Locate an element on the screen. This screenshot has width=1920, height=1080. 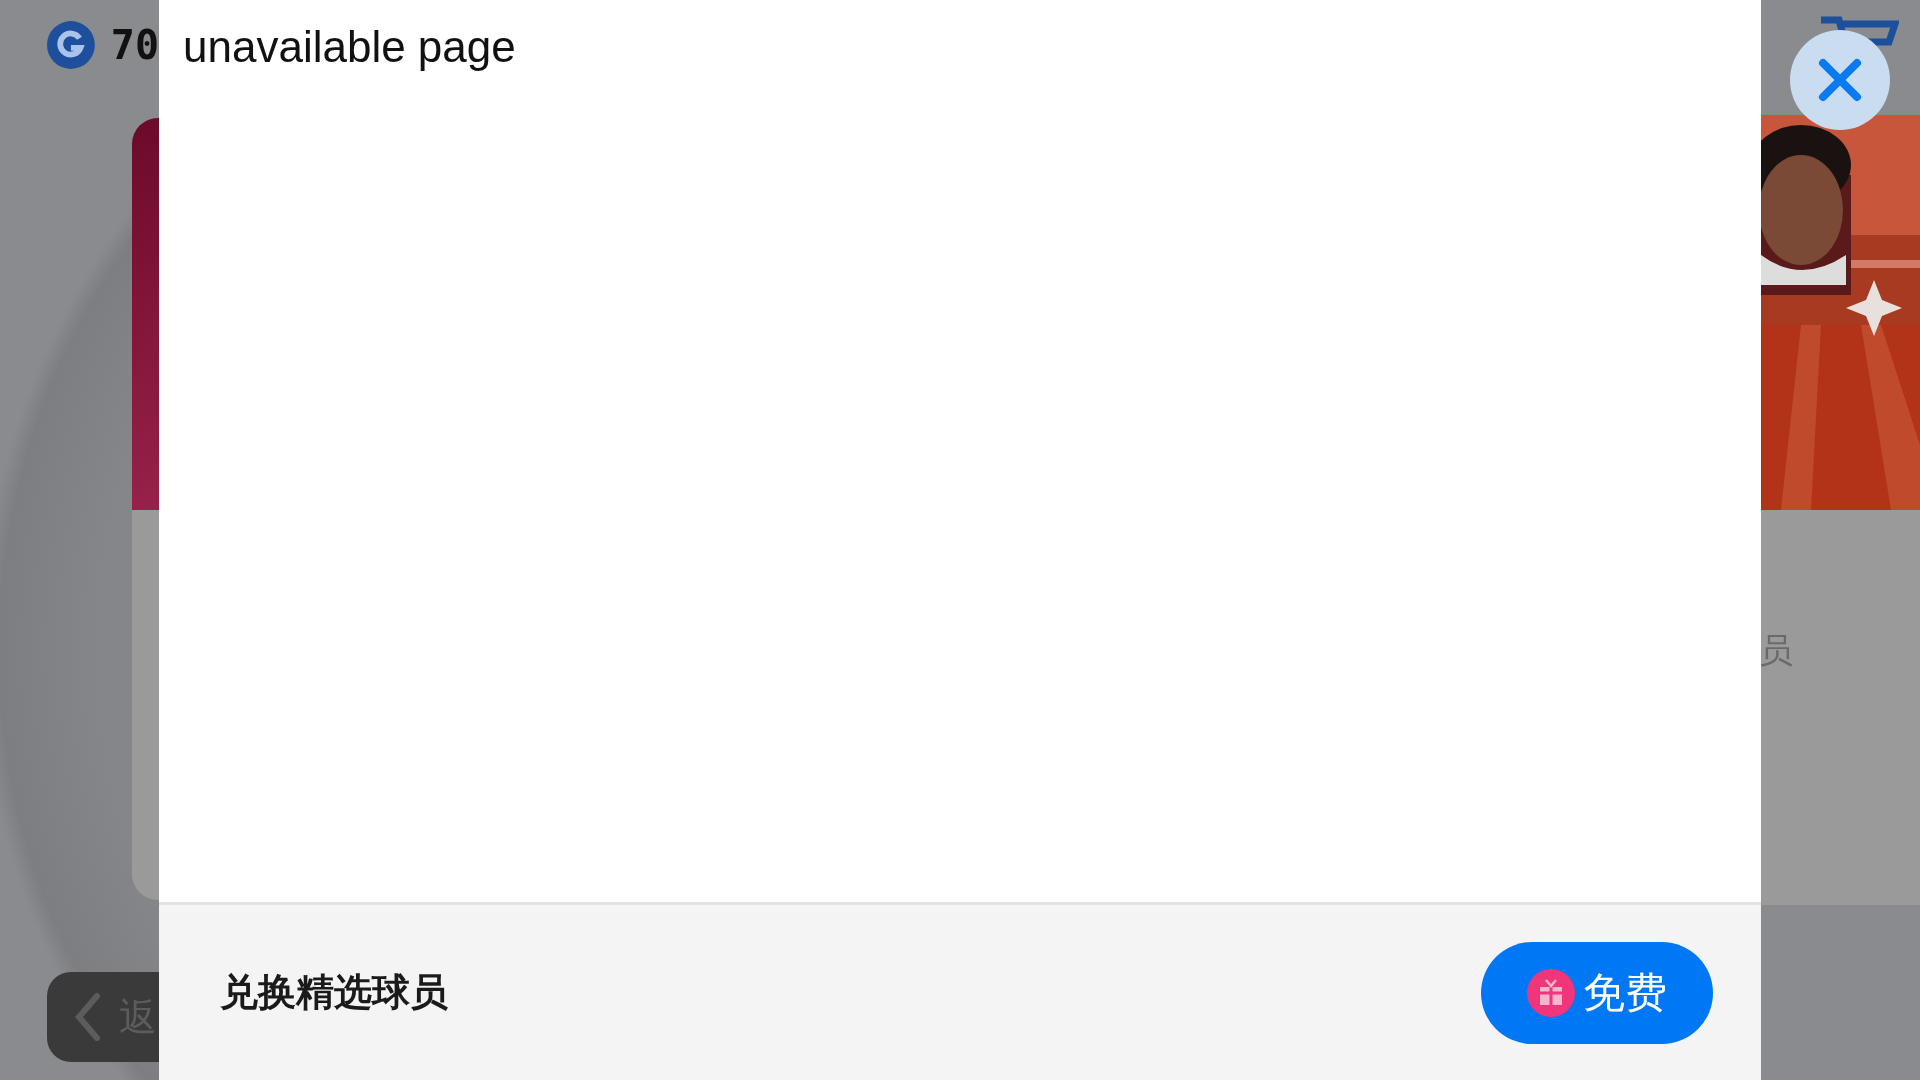
claim-button: 免费 is located at coordinates (1597, 992).